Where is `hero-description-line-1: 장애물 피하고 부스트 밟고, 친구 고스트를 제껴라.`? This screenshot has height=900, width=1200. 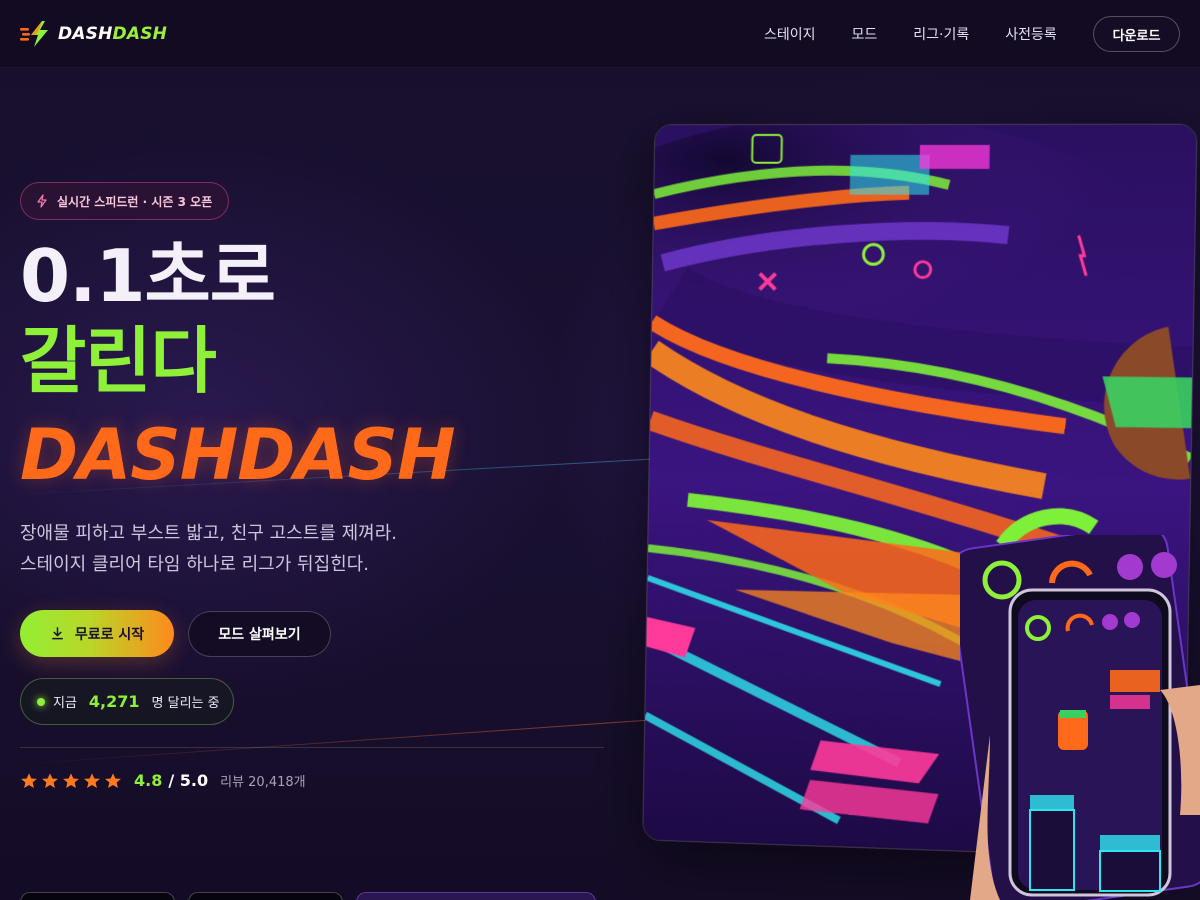
hero-description-line-1: 장애물 피하고 부스트 밟고, 친구 고스트를 제껴라. is located at coordinates (208, 533).